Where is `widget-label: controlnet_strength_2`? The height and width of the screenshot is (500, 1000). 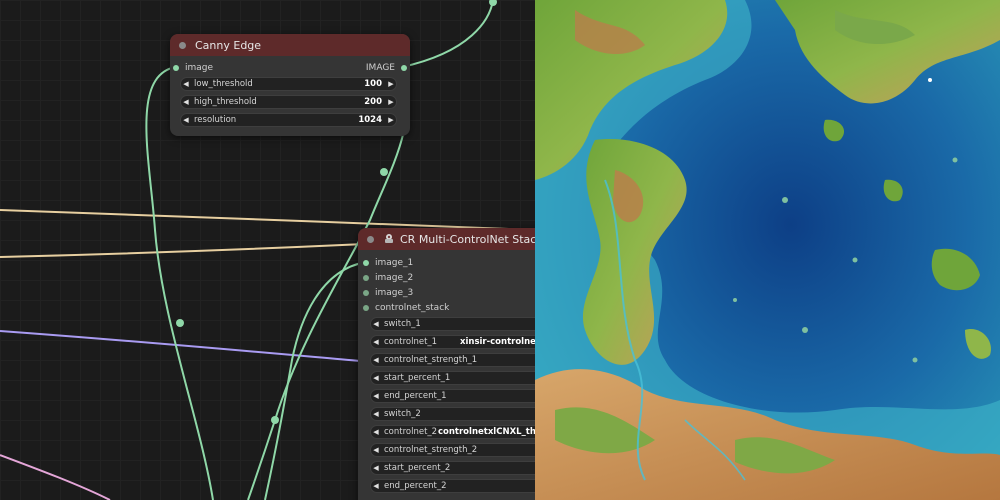
widget-label: controlnet_strength_2 is located at coordinates (431, 450).